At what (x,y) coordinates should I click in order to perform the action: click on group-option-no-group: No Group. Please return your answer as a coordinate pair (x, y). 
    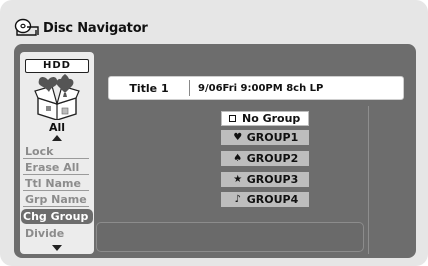
    Looking at the image, I should click on (265, 118).